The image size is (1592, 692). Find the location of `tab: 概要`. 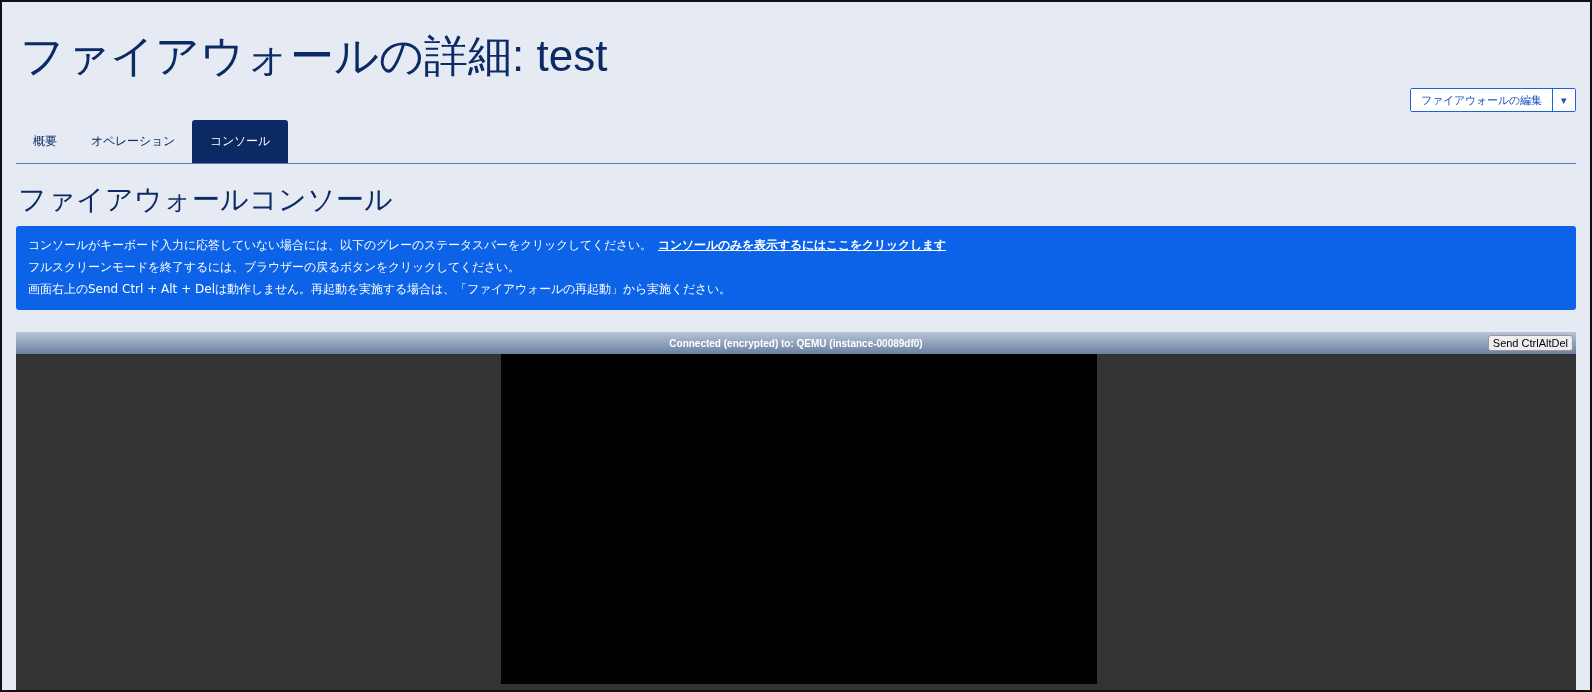

tab: 概要 is located at coordinates (45, 141).